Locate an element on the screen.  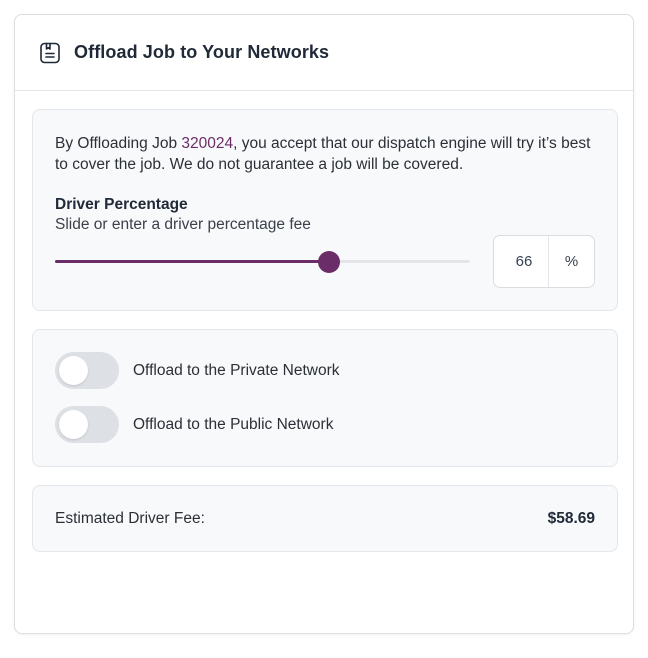
percentage-input is located at coordinates (521, 261).